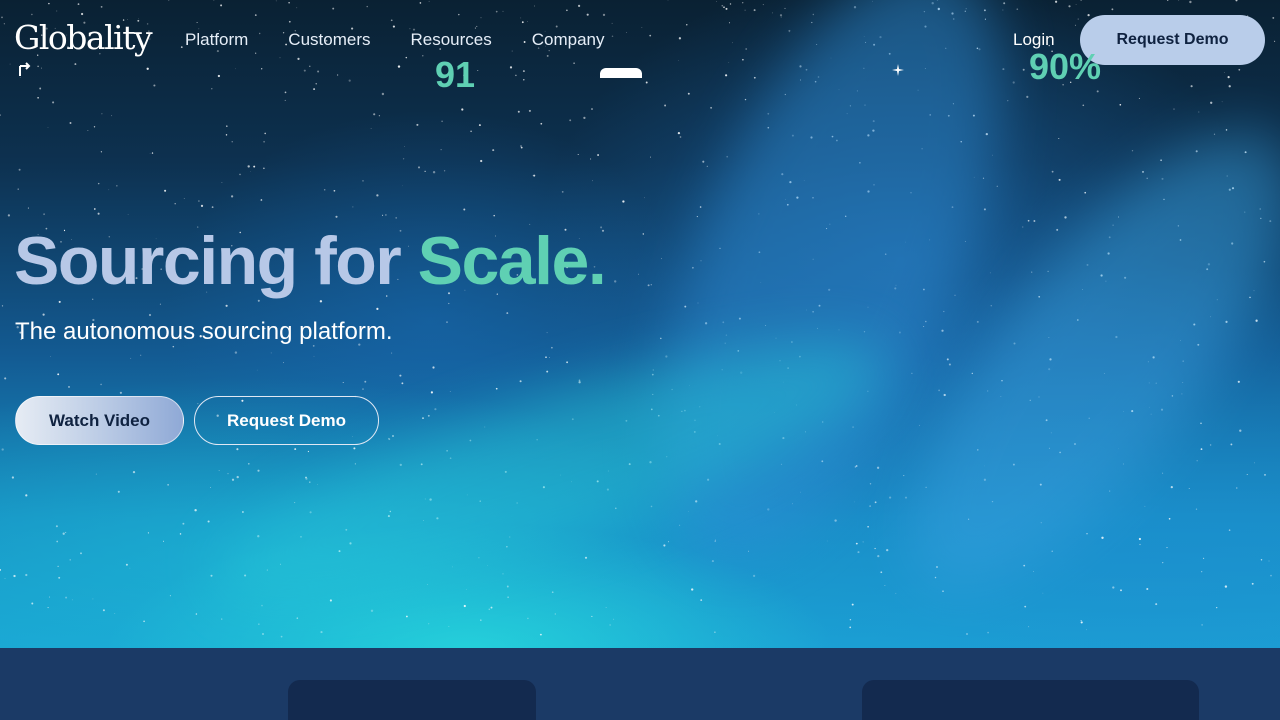 The height and width of the screenshot is (720, 1280). Describe the element at coordinates (99, 420) in the screenshot. I see `watch-video-button: Watch Video` at that location.